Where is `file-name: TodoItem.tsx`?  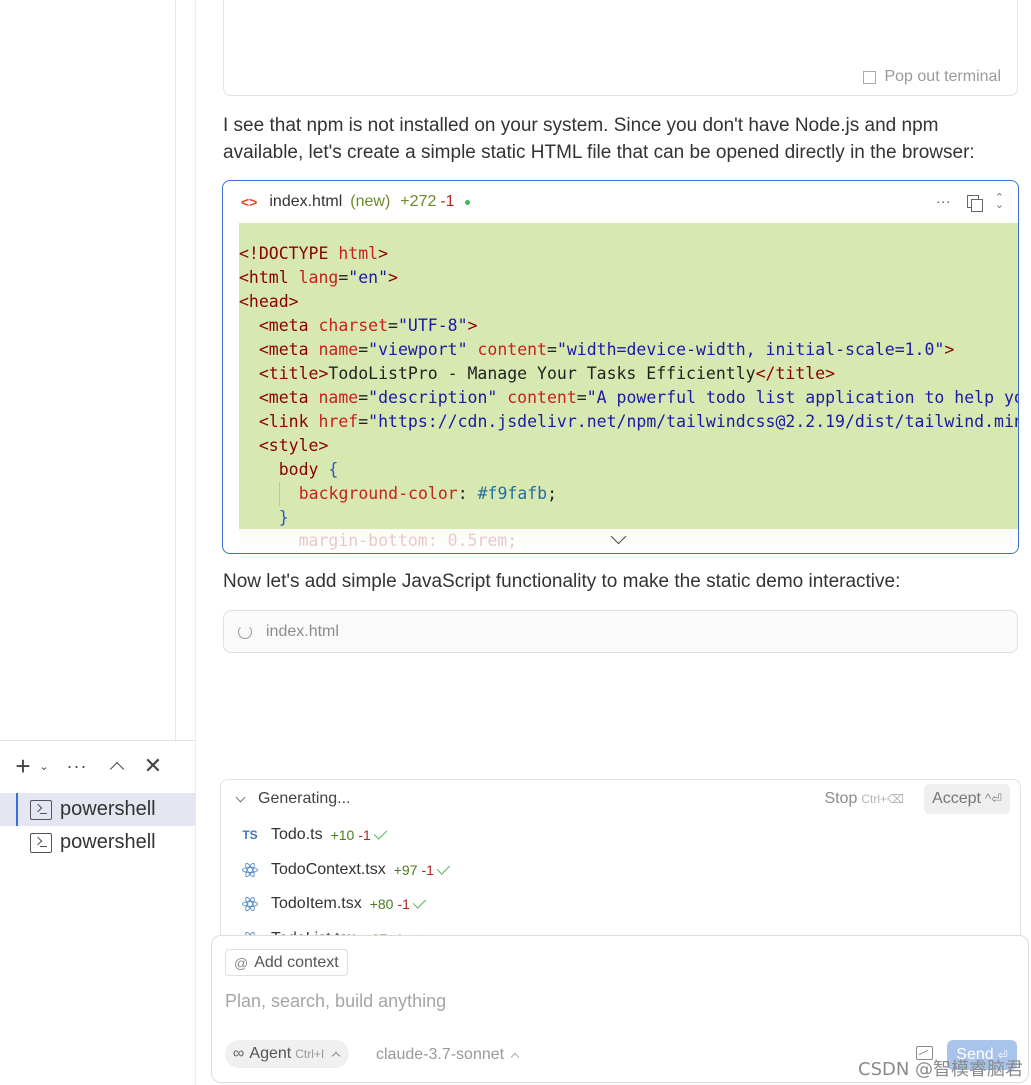
file-name: TodoItem.tsx is located at coordinates (316, 904).